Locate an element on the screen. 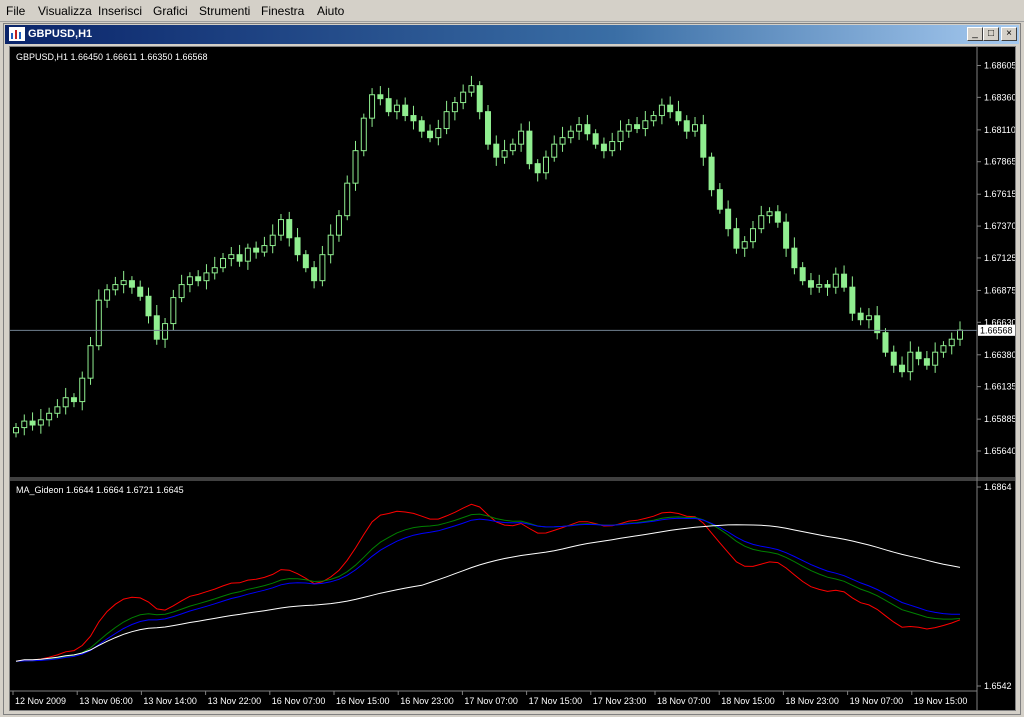 The image size is (1024, 717). chart-window-icon is located at coordinates (17, 34).